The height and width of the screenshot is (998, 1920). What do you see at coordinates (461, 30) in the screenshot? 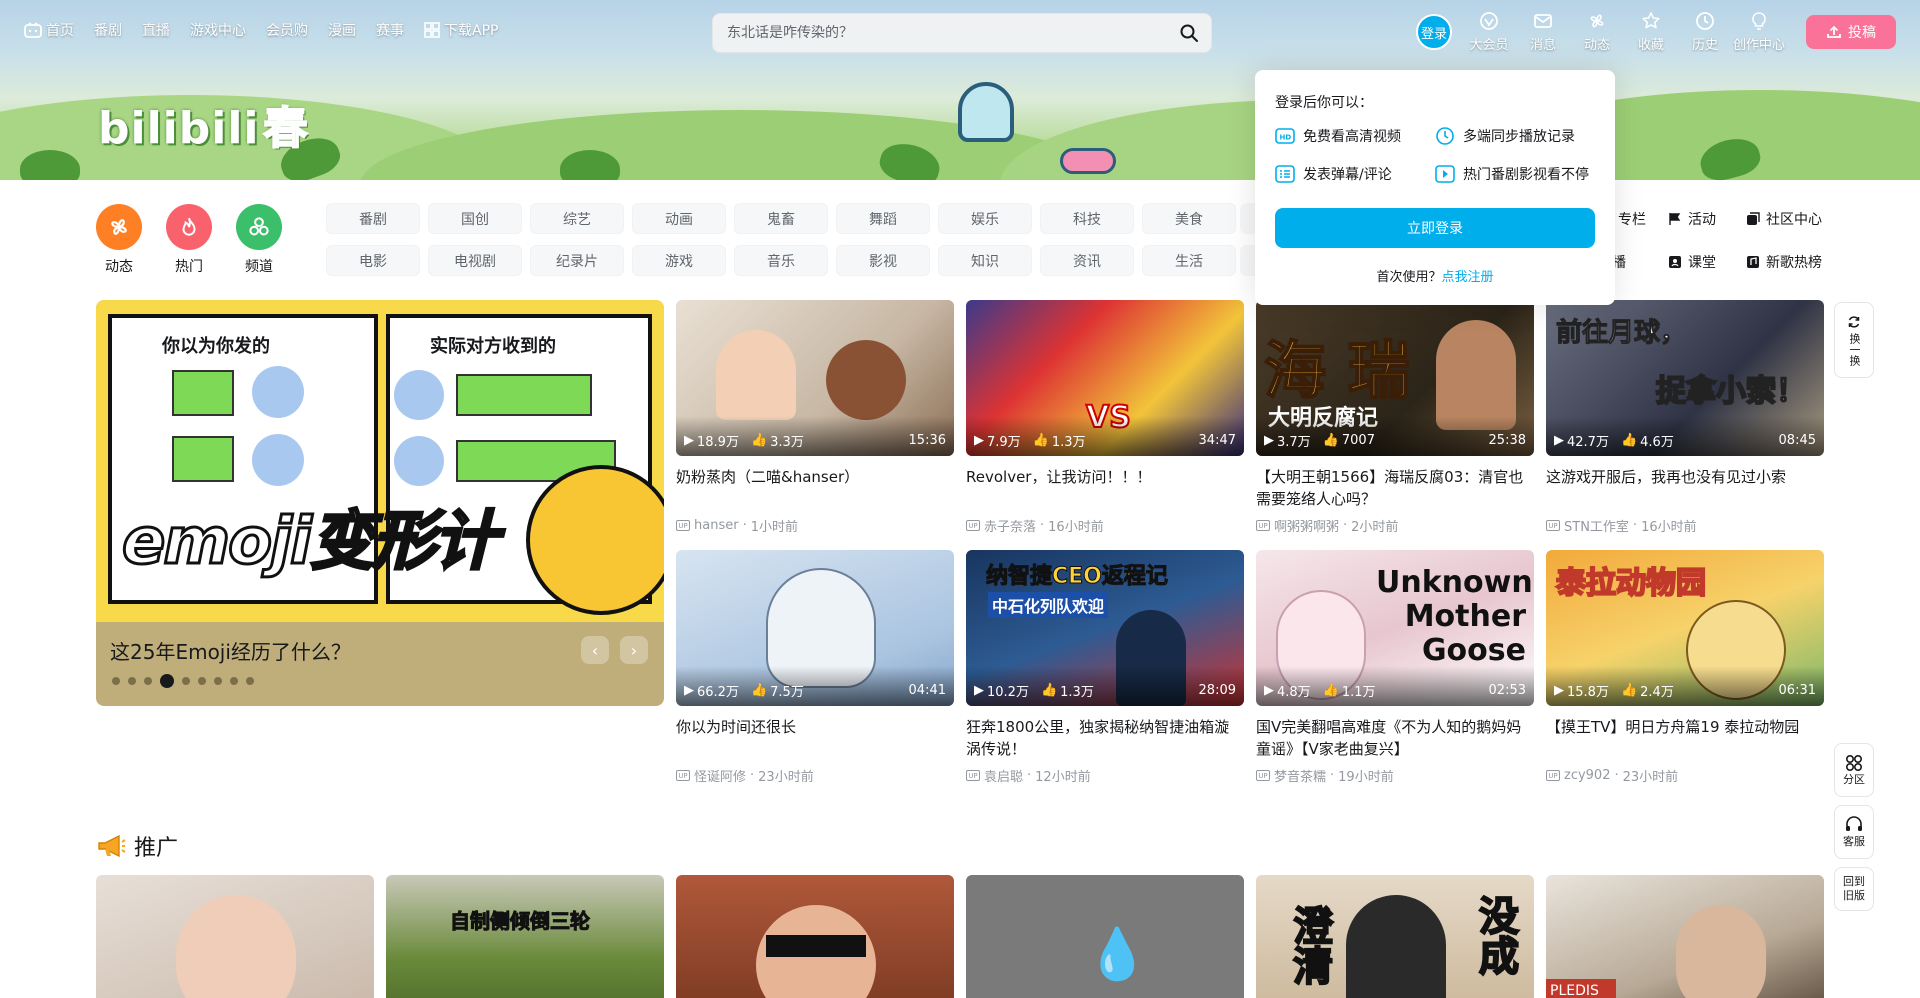
I see `nav-download-app: 下载APP` at bounding box center [461, 30].